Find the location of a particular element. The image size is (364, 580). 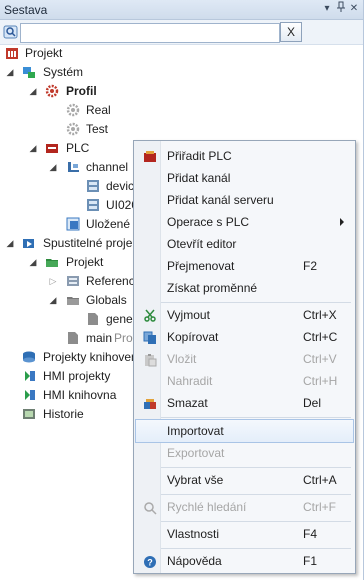

search-toolbar: X is located at coordinates (181, 32).